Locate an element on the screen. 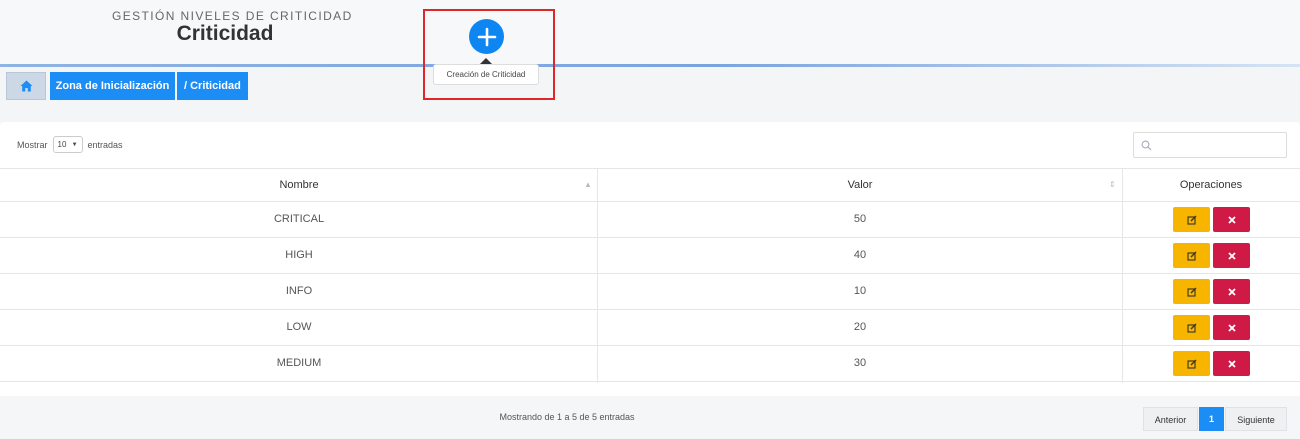 This screenshot has height=439, width=1300. page-subtitle: GESTIÓN NIVELES DE CRITICIDAD is located at coordinates (232, 16).